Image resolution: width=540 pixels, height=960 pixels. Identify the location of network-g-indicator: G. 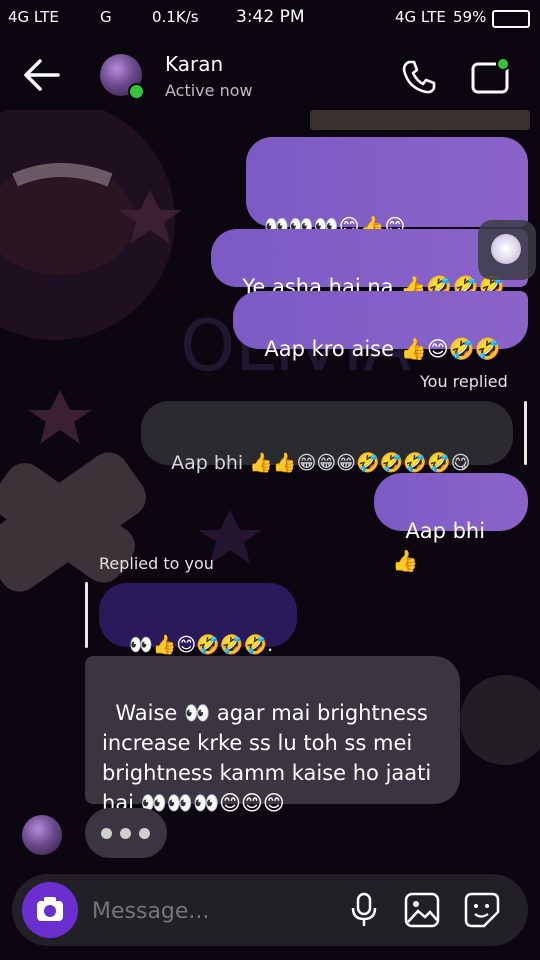
(106, 17).